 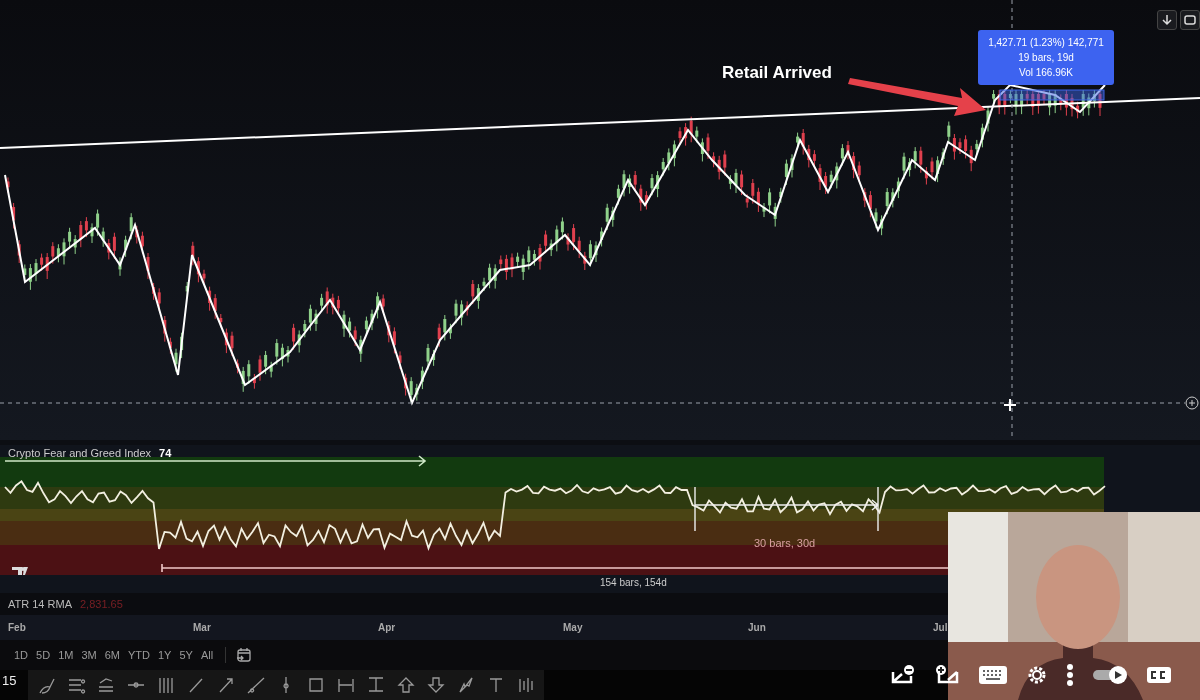 What do you see at coordinates (66, 655) in the screenshot?
I see `range-button: 1M` at bounding box center [66, 655].